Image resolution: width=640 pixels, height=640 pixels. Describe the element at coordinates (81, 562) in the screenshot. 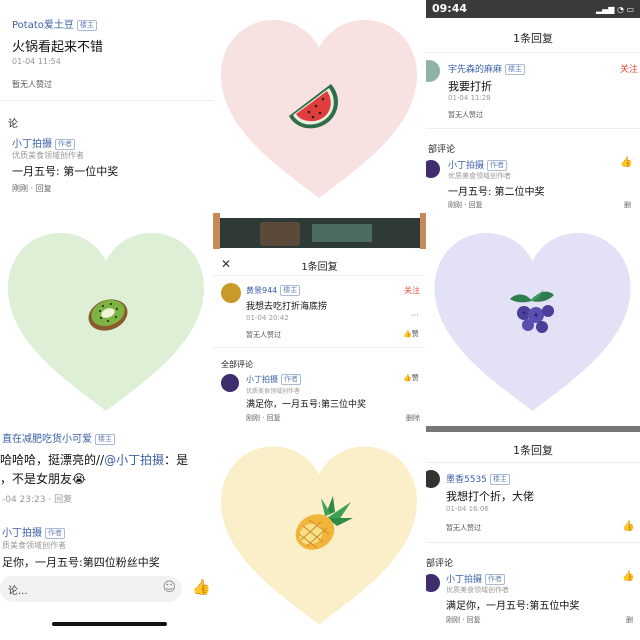

I see `reply-text: 足你，一月五号:第四位粉丝中奖` at that location.